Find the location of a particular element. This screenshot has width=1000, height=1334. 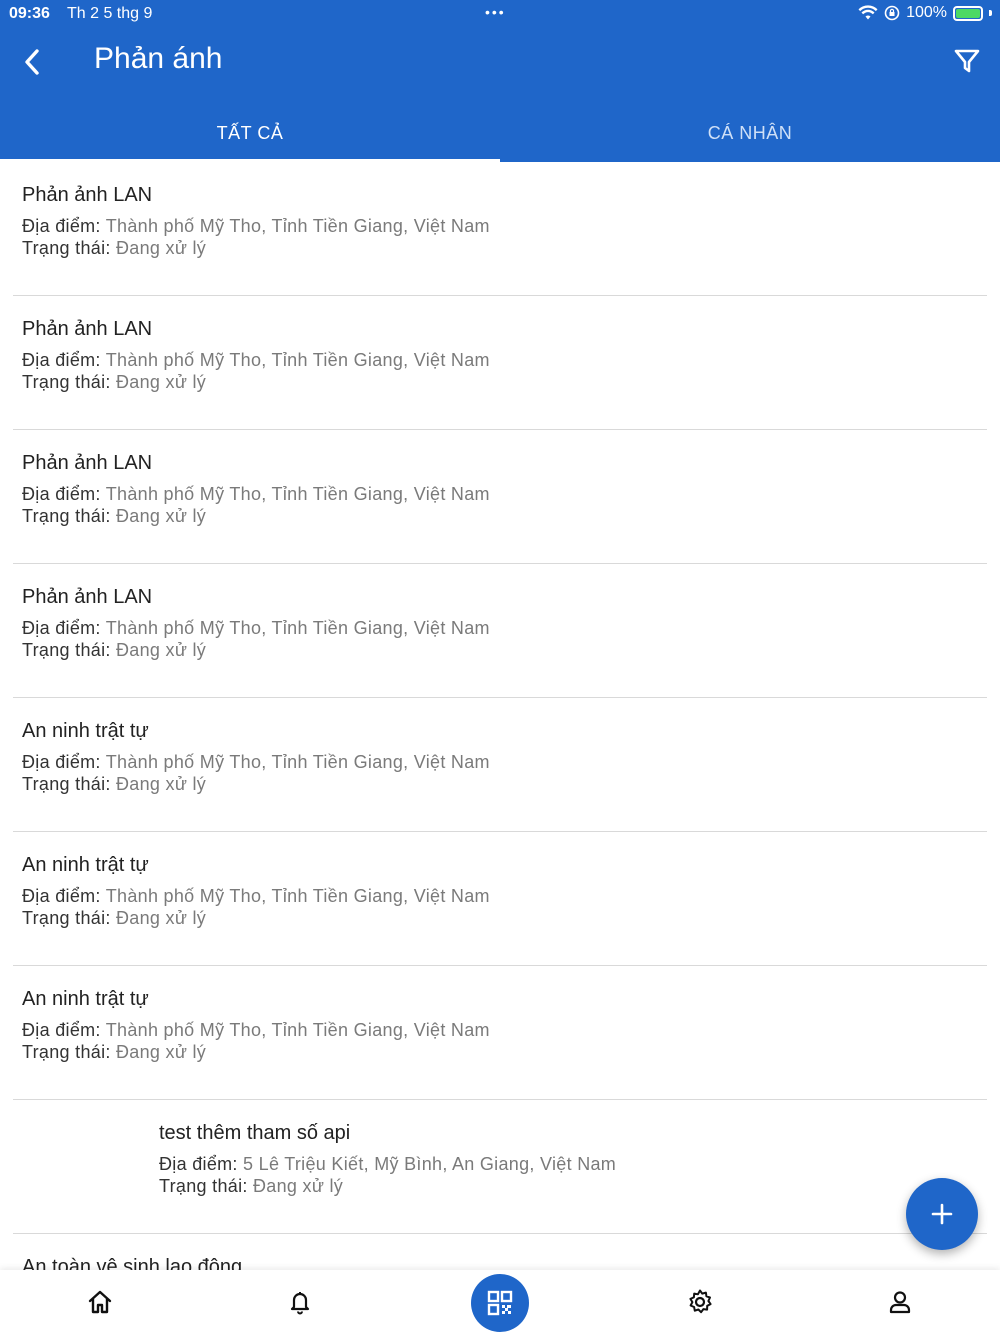

qr-code-icon is located at coordinates (500, 1303).